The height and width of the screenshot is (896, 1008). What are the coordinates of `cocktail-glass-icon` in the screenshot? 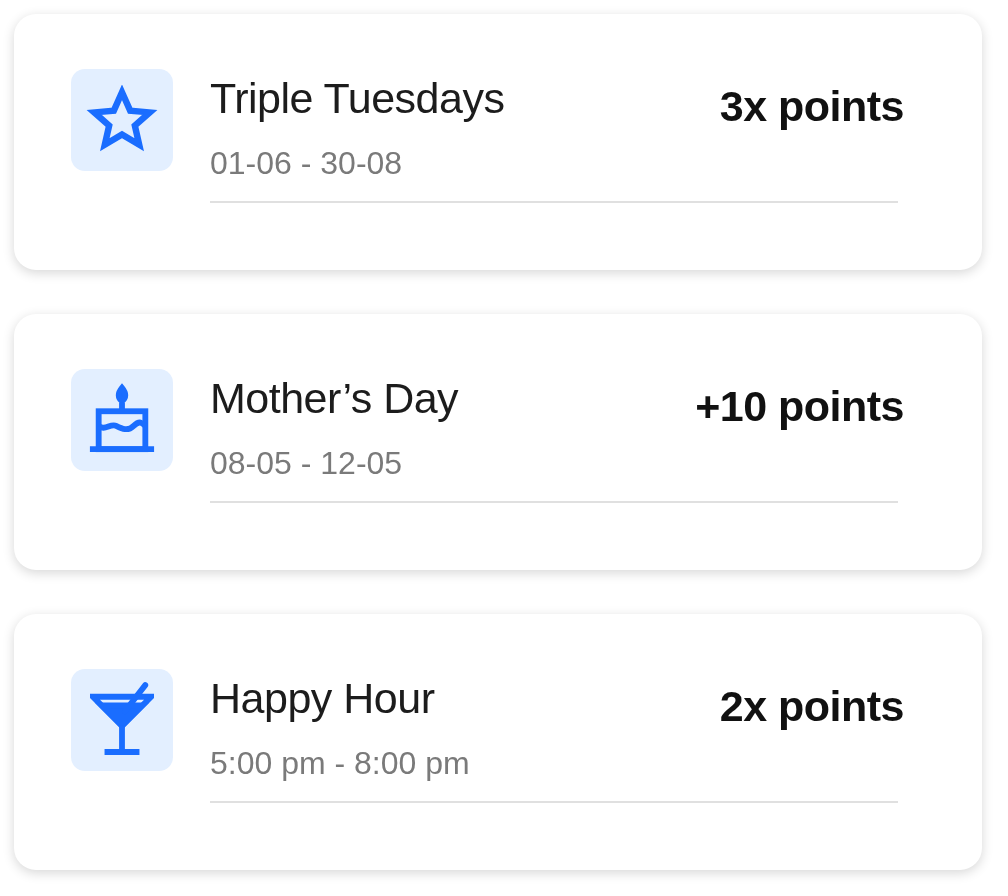 It's located at (122, 720).